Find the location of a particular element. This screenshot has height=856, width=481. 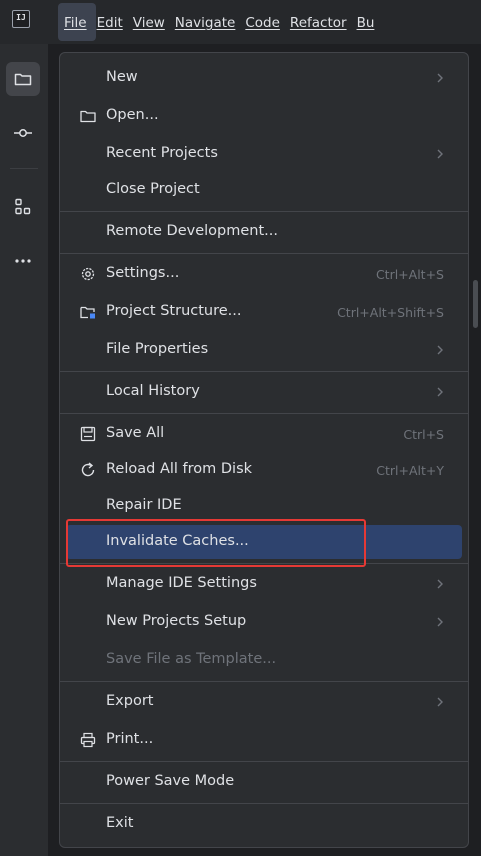

menu-item-new-projects-setup: New Projects Setup is located at coordinates (264, 622).